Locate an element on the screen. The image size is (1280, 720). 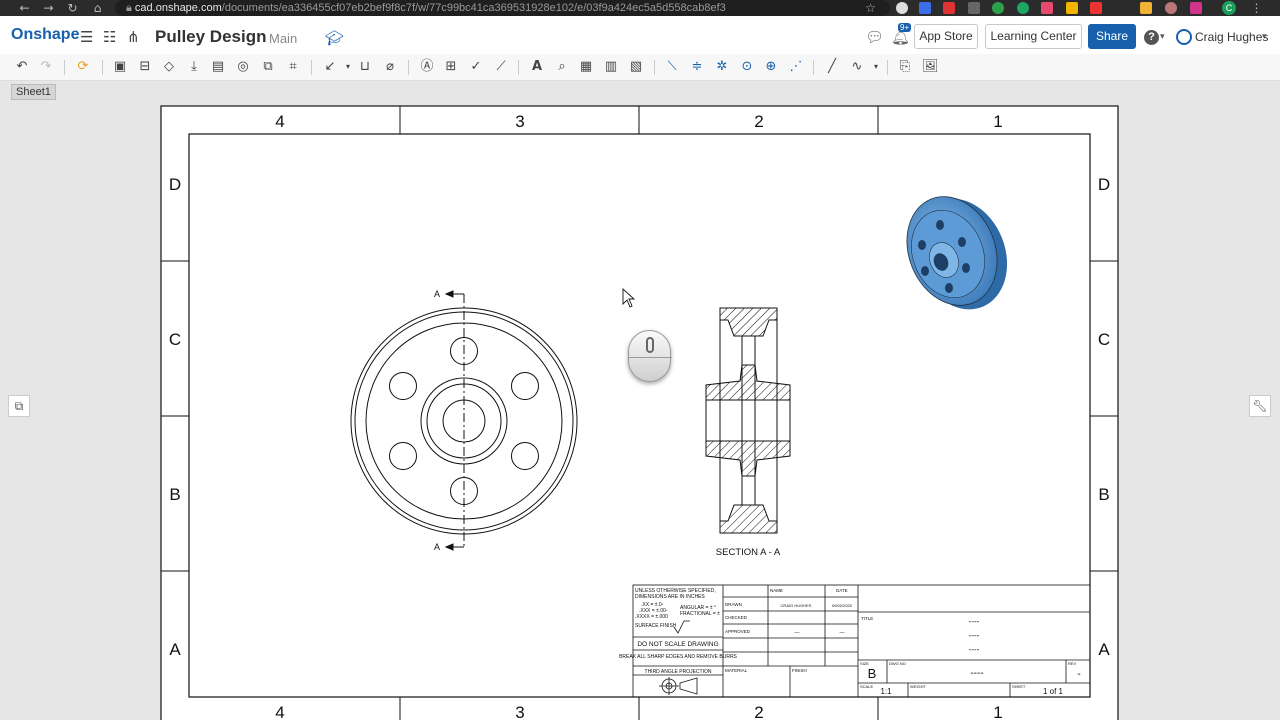
centermark-circle-icon: ⊙ is located at coordinates (747, 67).